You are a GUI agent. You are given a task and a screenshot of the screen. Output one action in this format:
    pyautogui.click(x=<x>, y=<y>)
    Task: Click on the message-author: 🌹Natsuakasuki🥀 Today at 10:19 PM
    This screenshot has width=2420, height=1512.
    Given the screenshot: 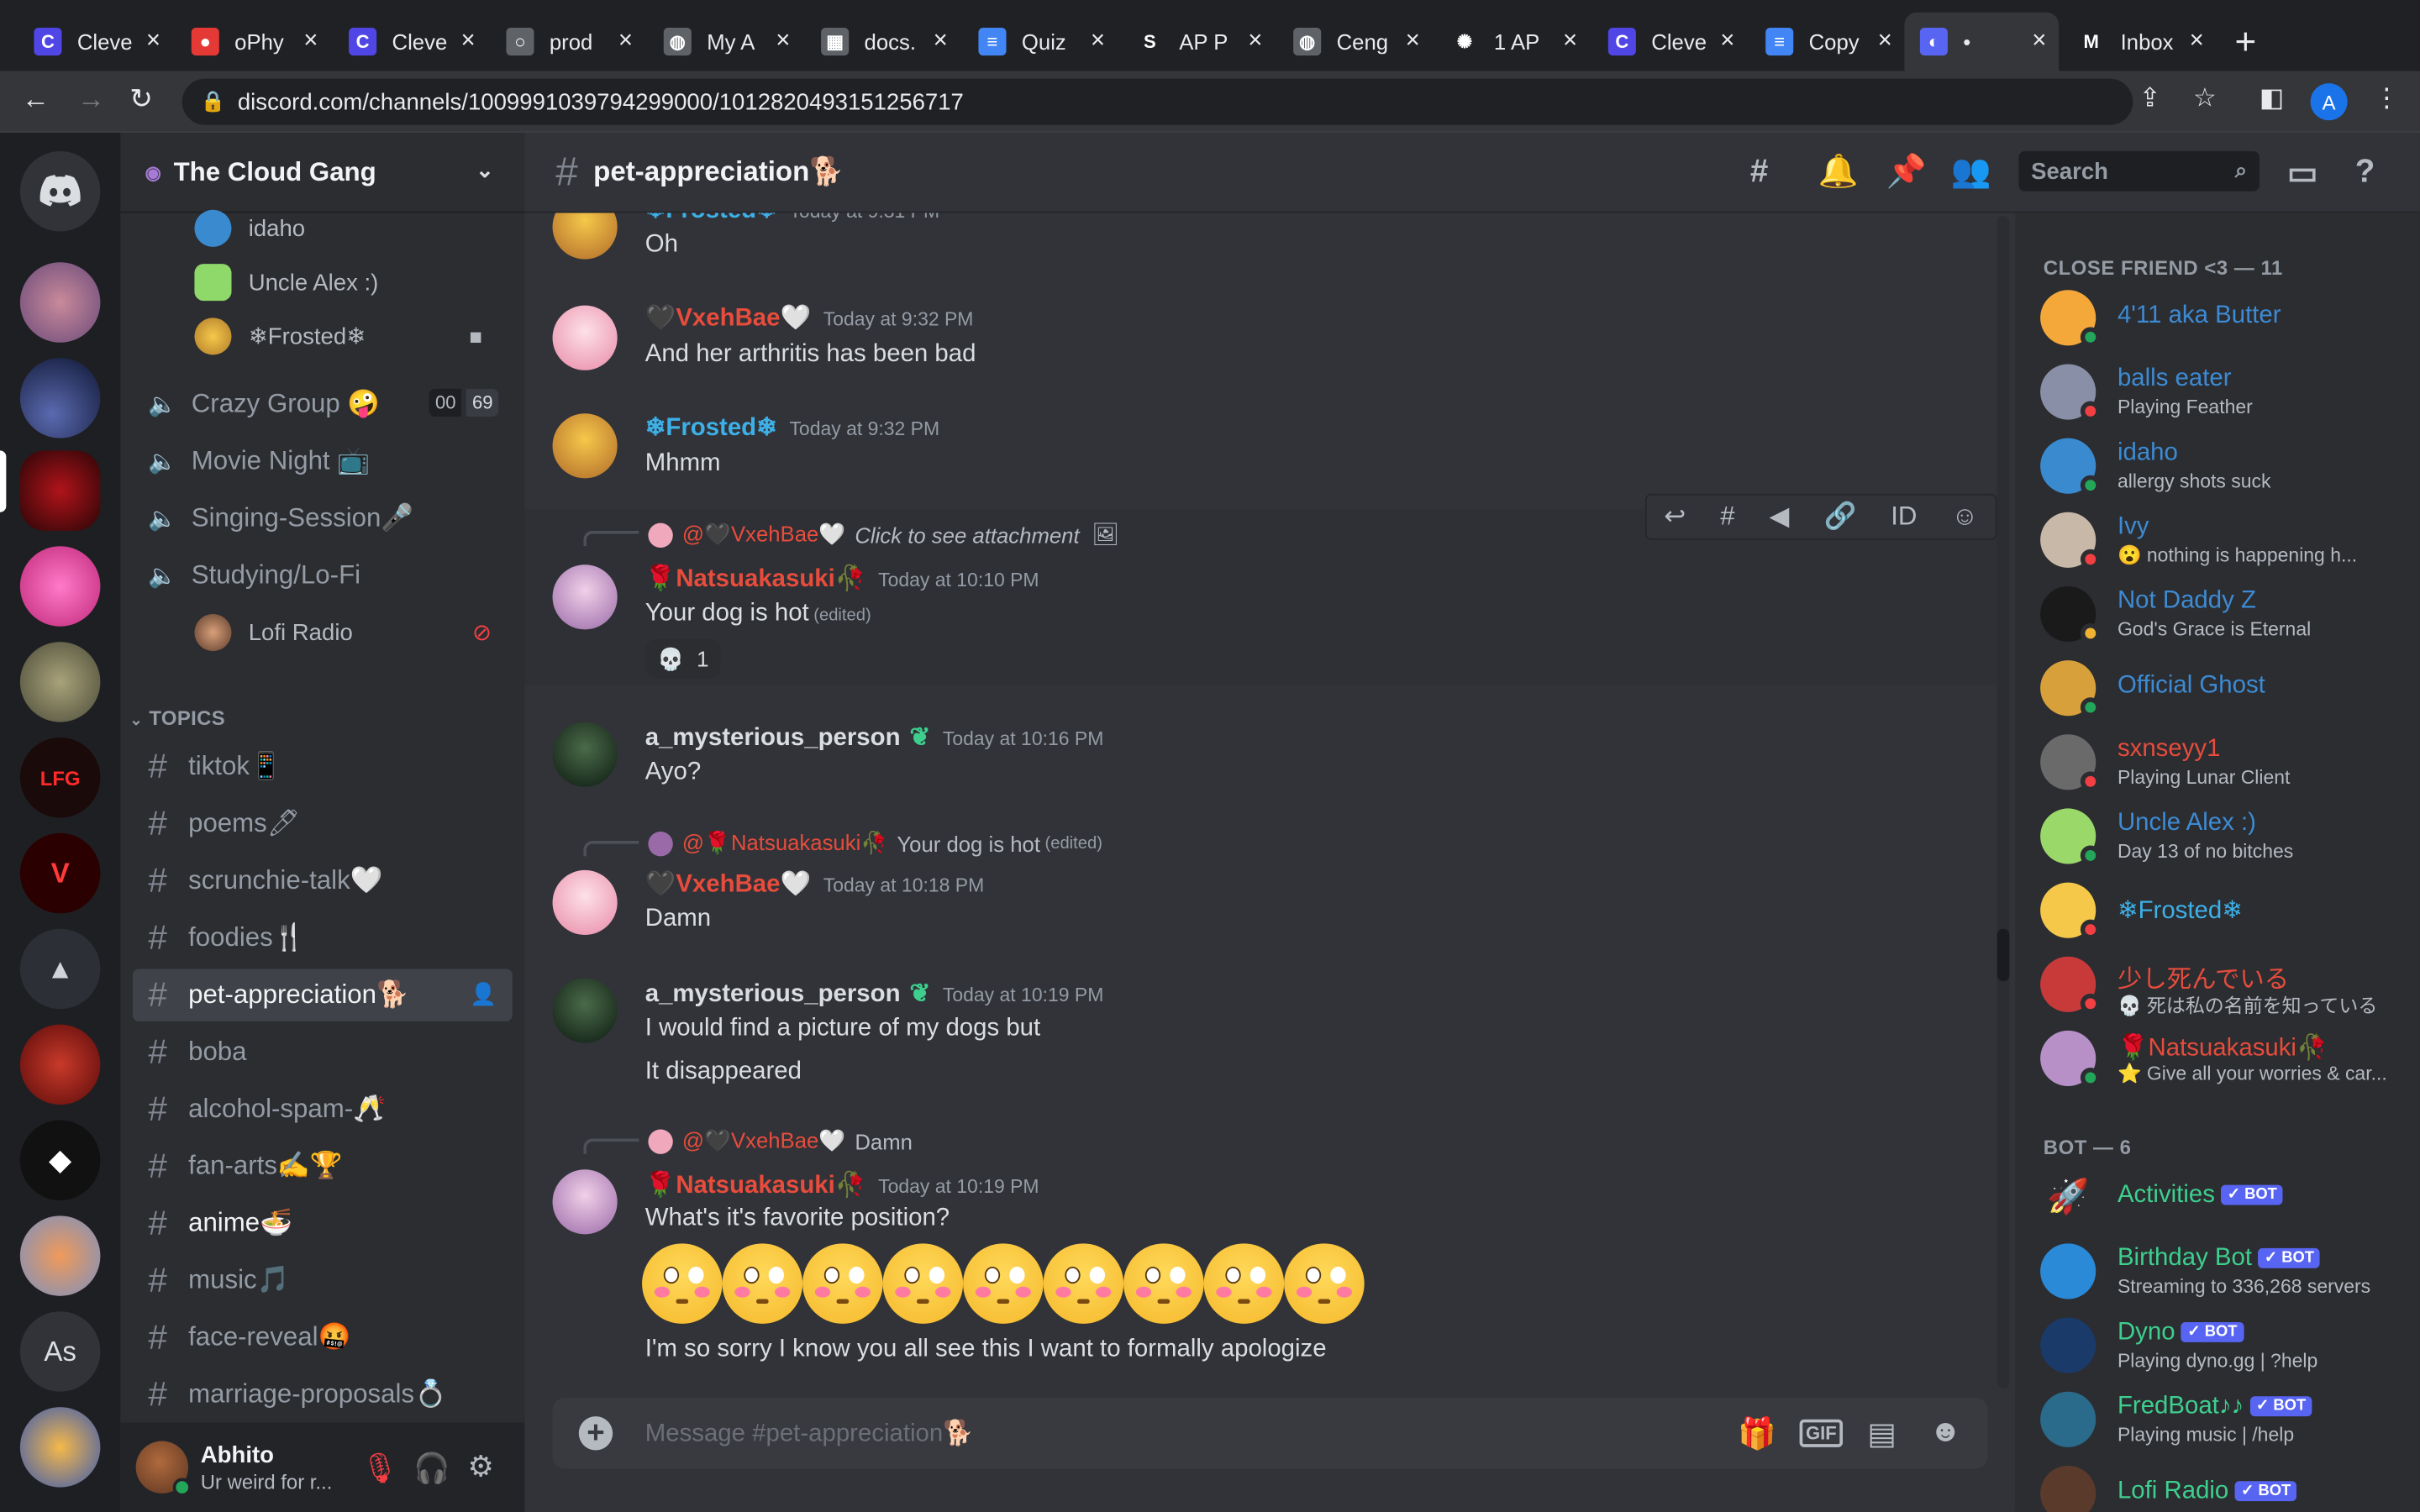 What is the action you would take?
    pyautogui.click(x=842, y=1184)
    